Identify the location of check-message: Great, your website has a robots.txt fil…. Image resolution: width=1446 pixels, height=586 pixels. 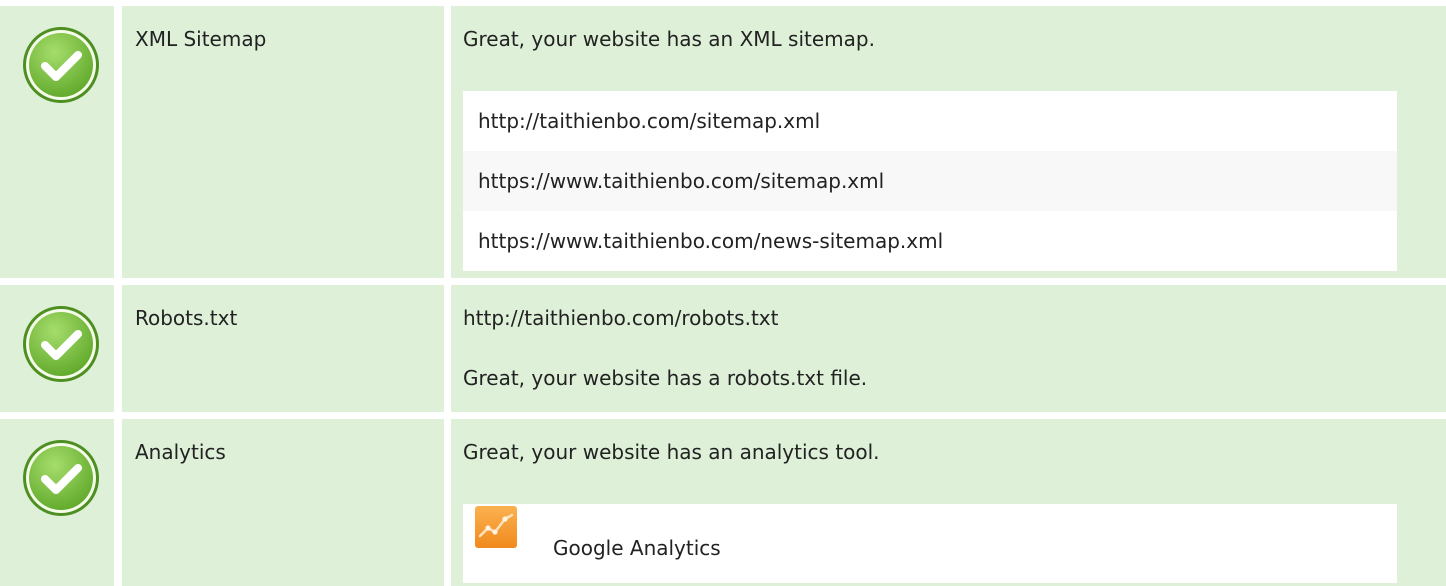
(665, 378).